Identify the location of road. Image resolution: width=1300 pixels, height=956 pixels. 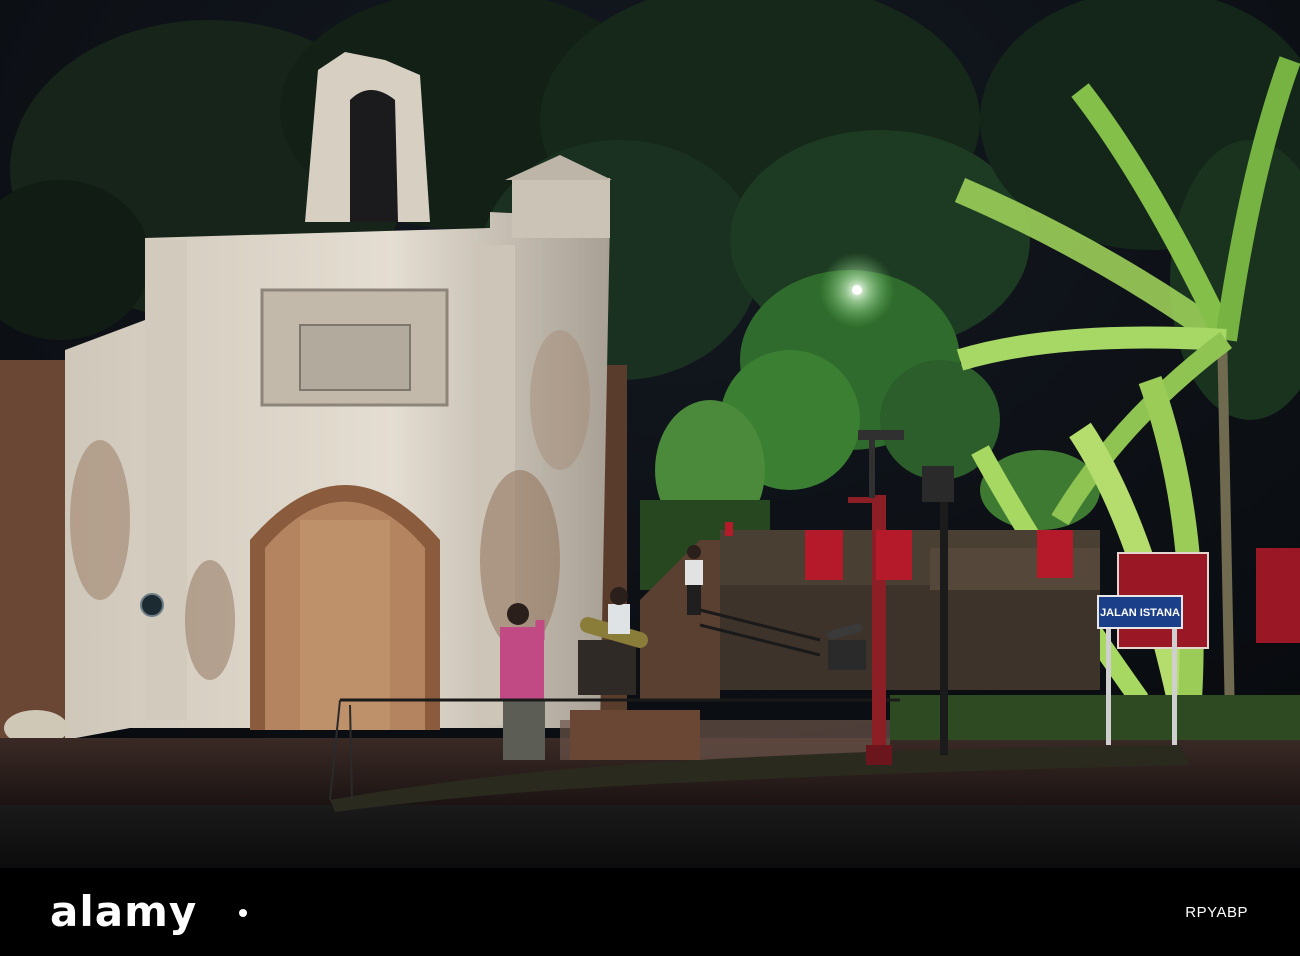
(650, 836).